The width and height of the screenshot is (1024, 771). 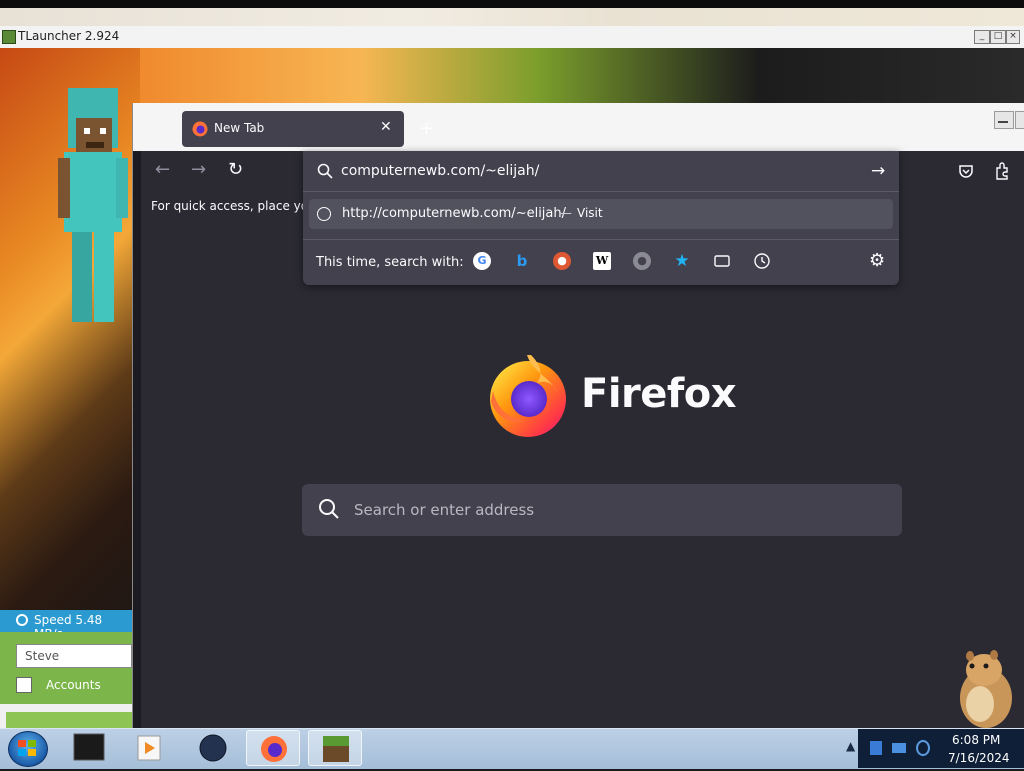 What do you see at coordinates (1013, 37) in the screenshot?
I see `tlauncher-close-button: ×` at bounding box center [1013, 37].